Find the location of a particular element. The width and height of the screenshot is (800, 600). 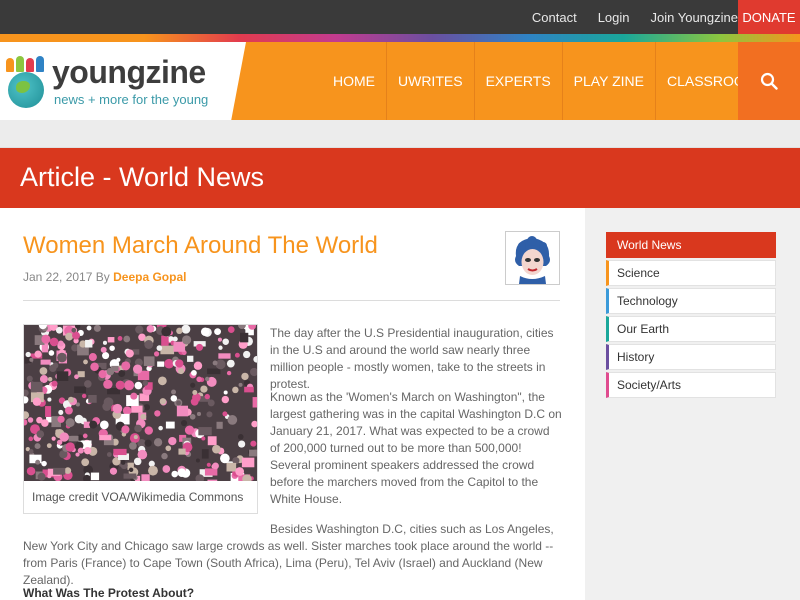

title-divider is located at coordinates (291, 300).